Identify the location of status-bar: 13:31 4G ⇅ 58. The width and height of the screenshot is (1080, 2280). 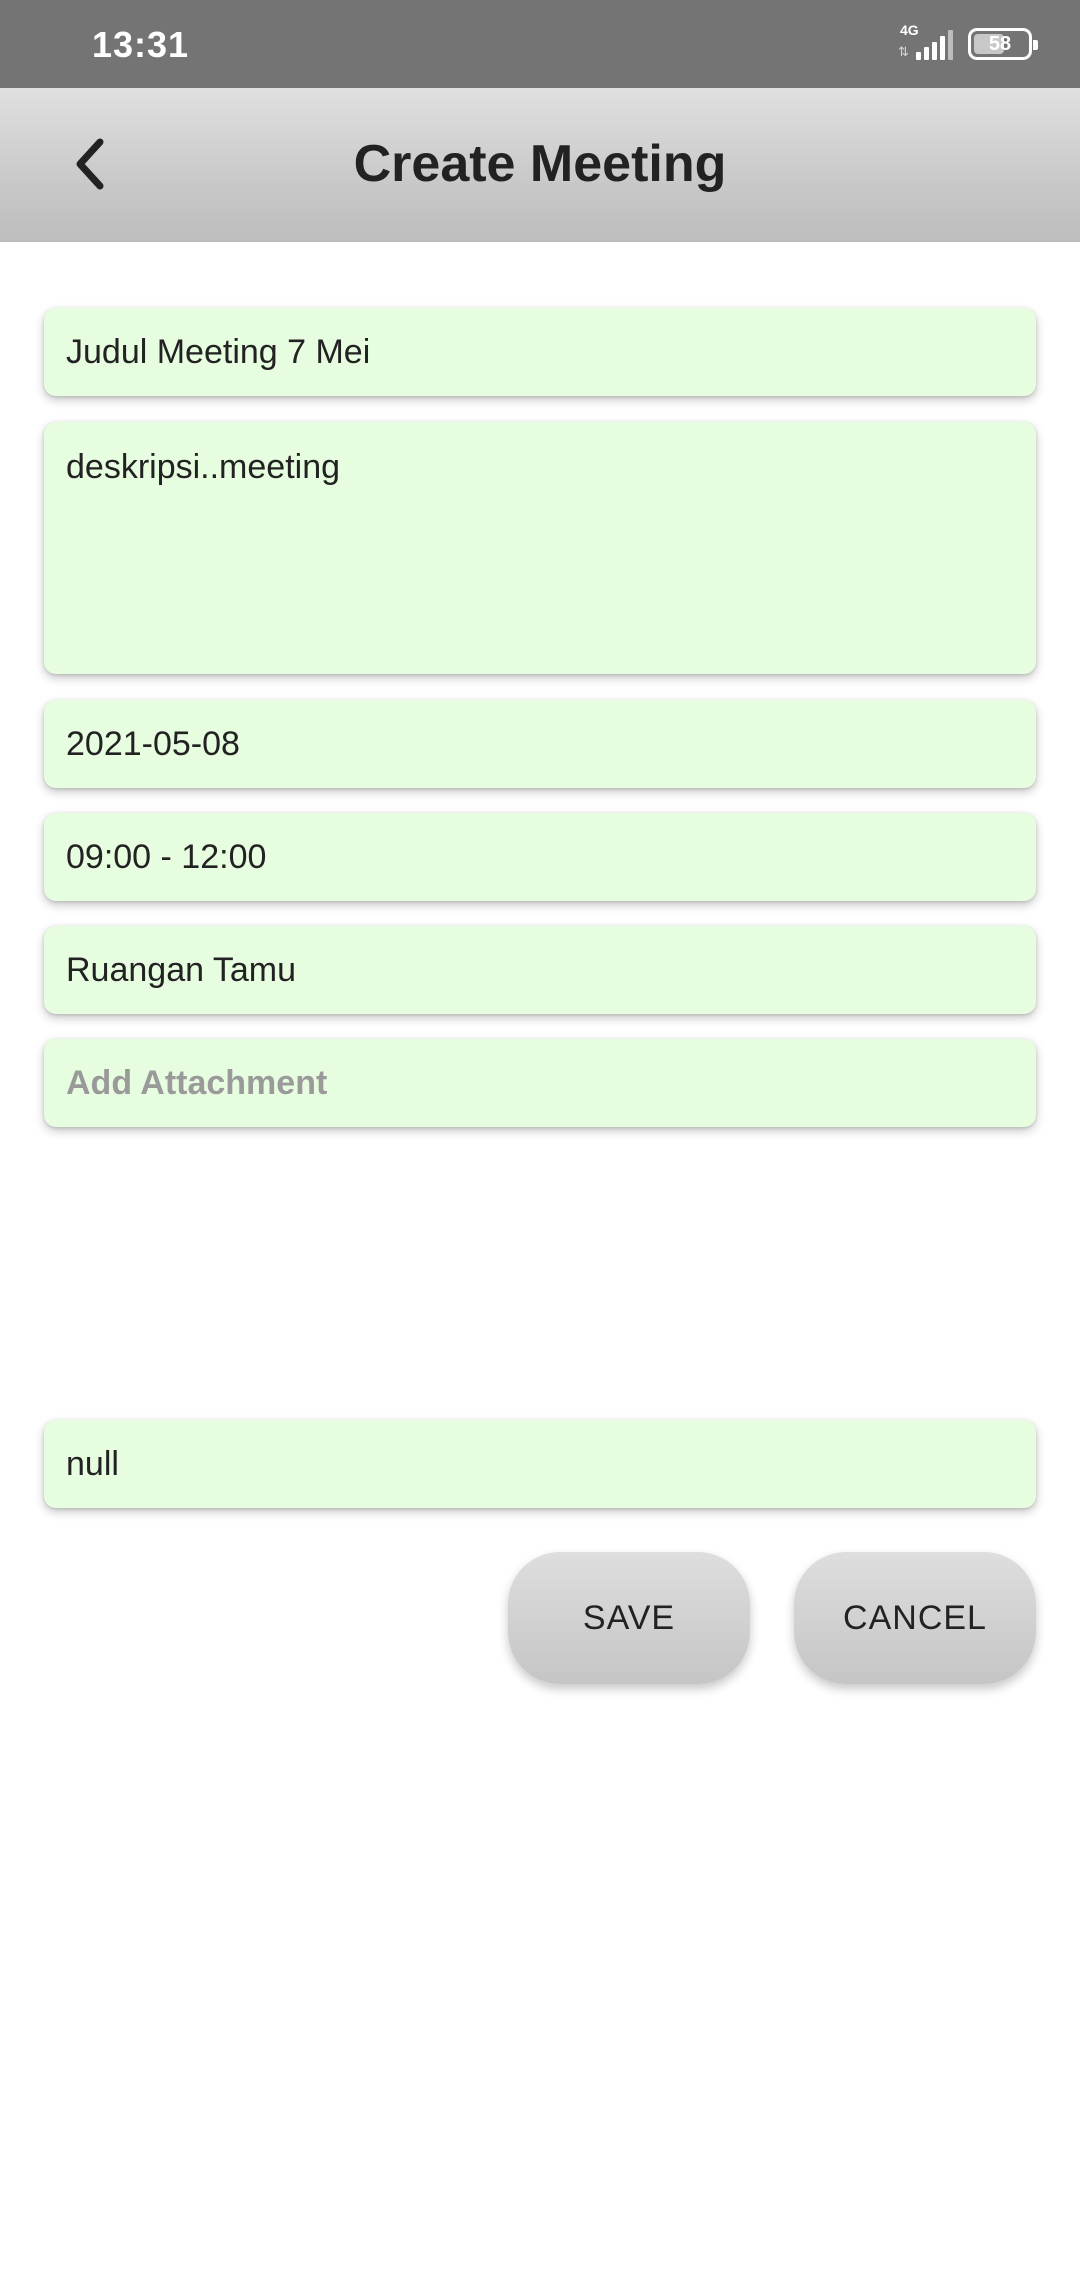
(540, 44).